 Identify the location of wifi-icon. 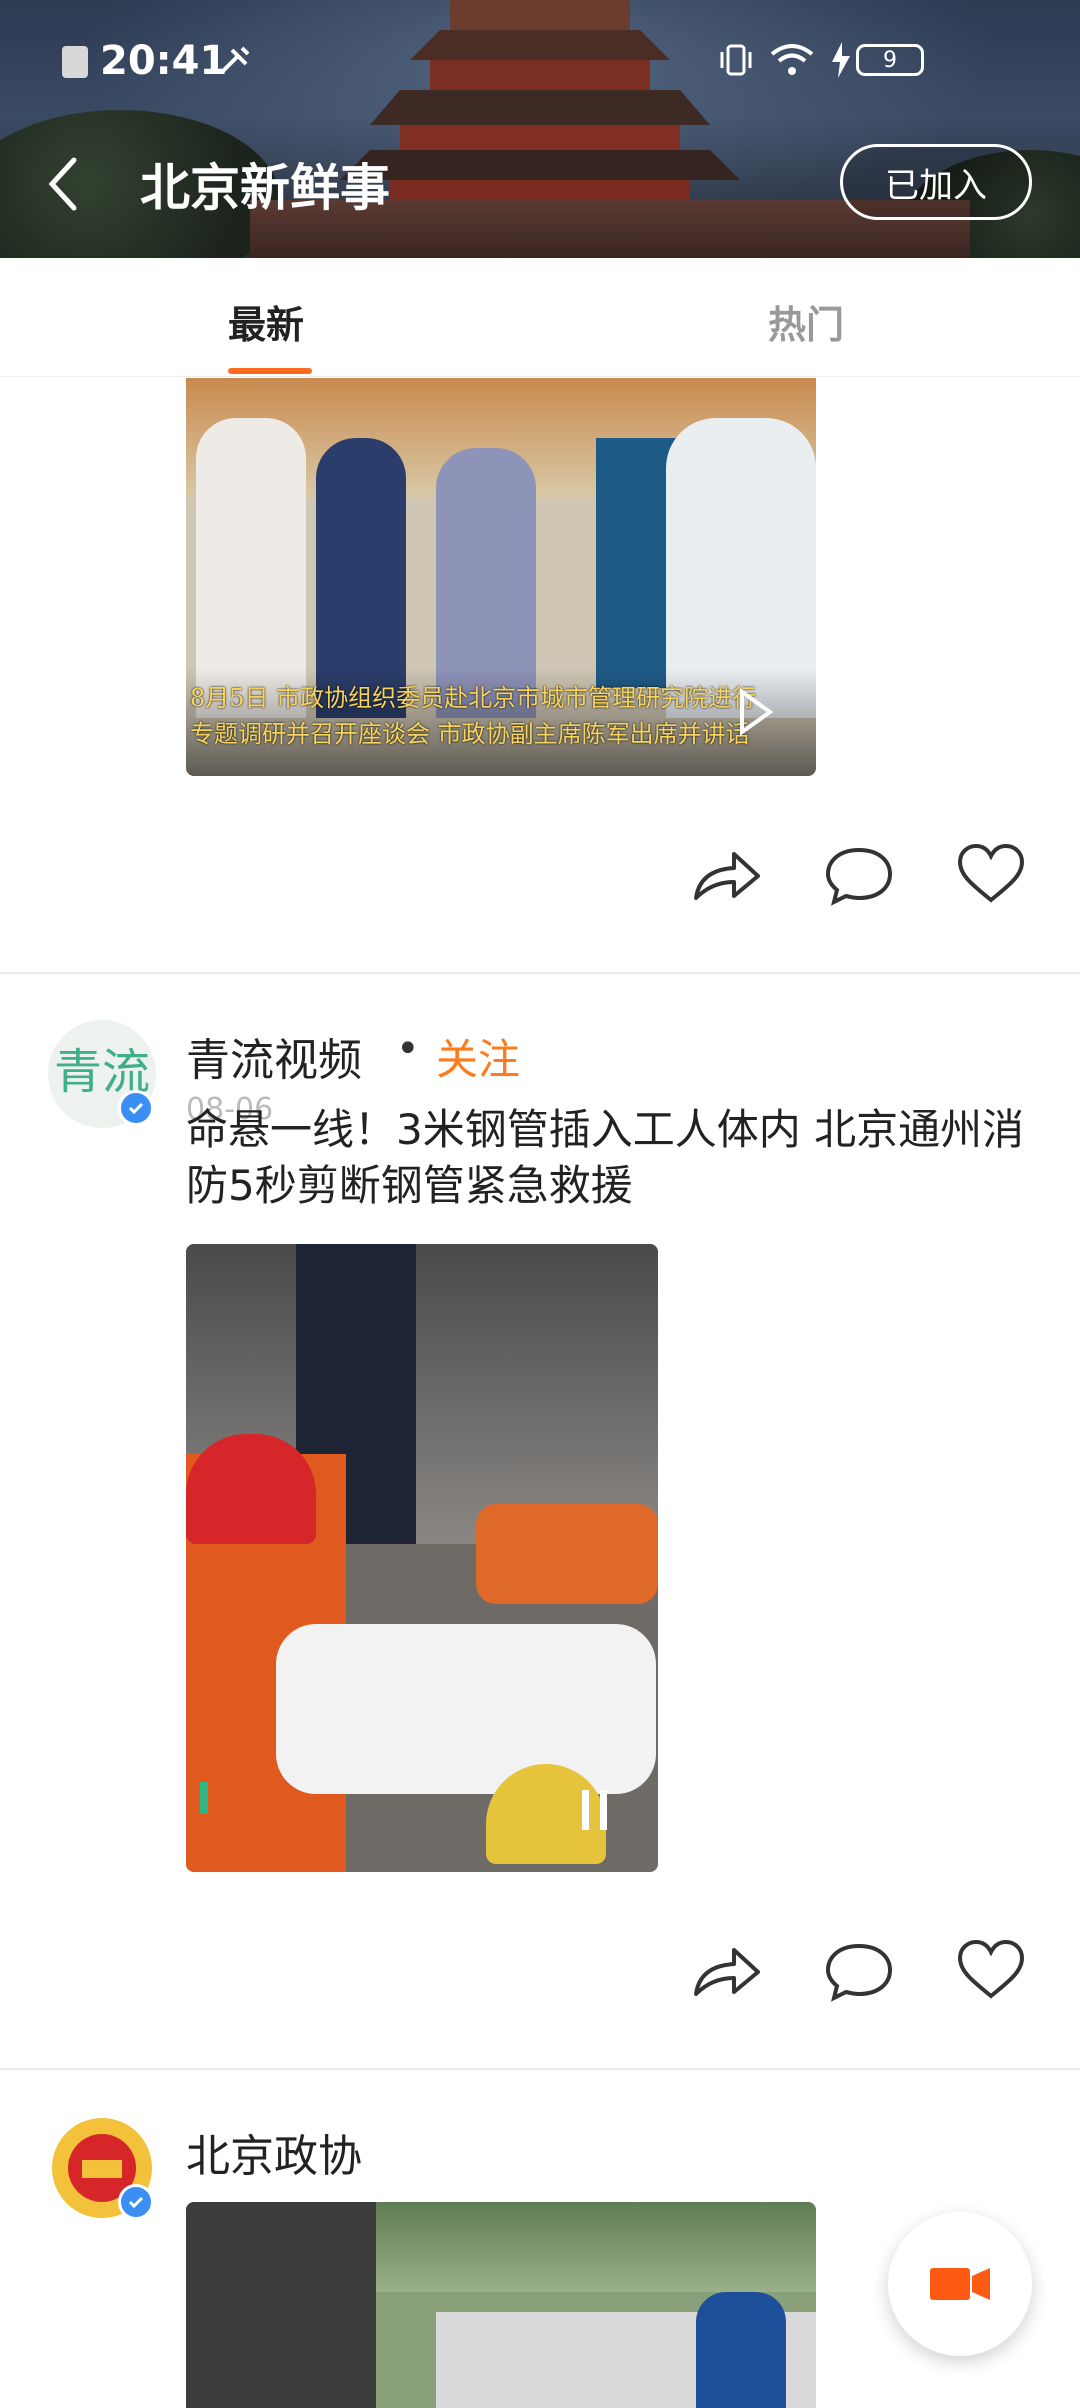
(792, 59).